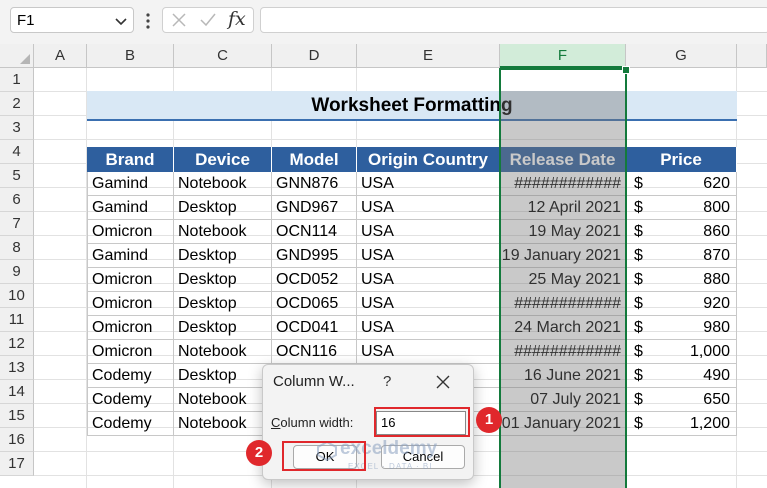  Describe the element at coordinates (681, 280) in the screenshot. I see `price-cell: $880` at that location.